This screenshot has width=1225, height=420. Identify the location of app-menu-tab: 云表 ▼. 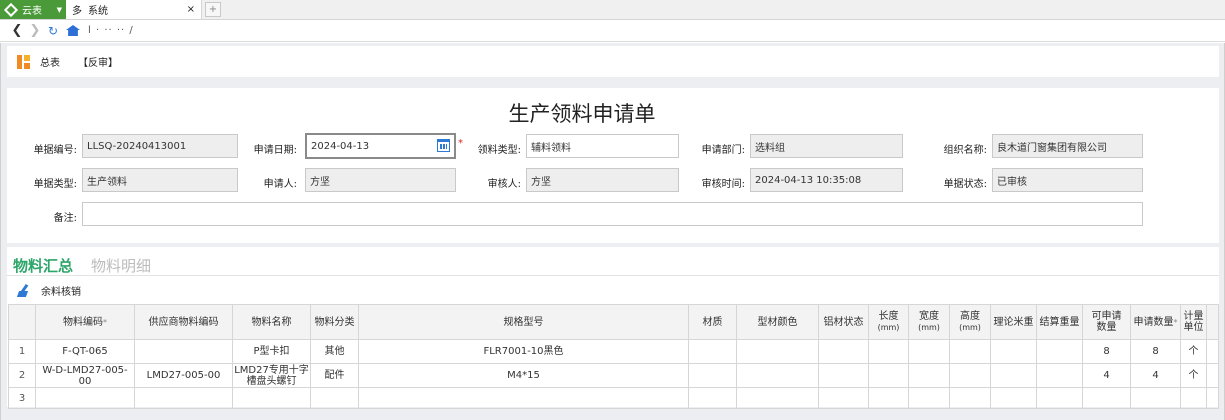
(33, 9).